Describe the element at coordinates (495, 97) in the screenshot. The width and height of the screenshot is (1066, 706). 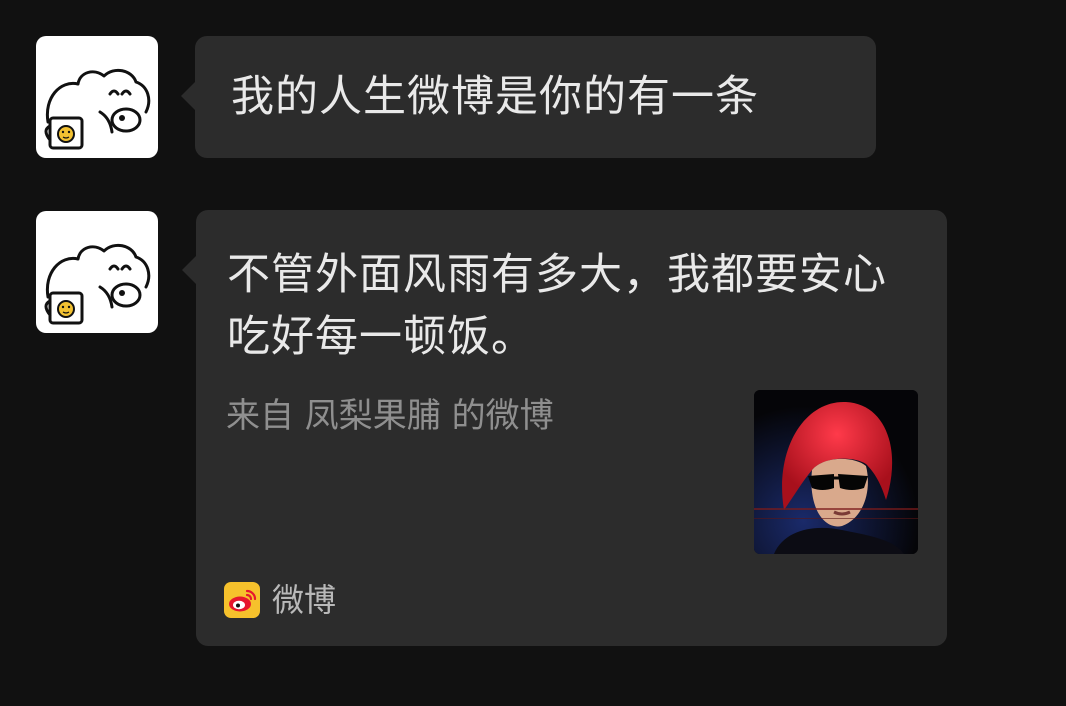
I see `message-text: 我的人生微博是你的有一条` at that location.